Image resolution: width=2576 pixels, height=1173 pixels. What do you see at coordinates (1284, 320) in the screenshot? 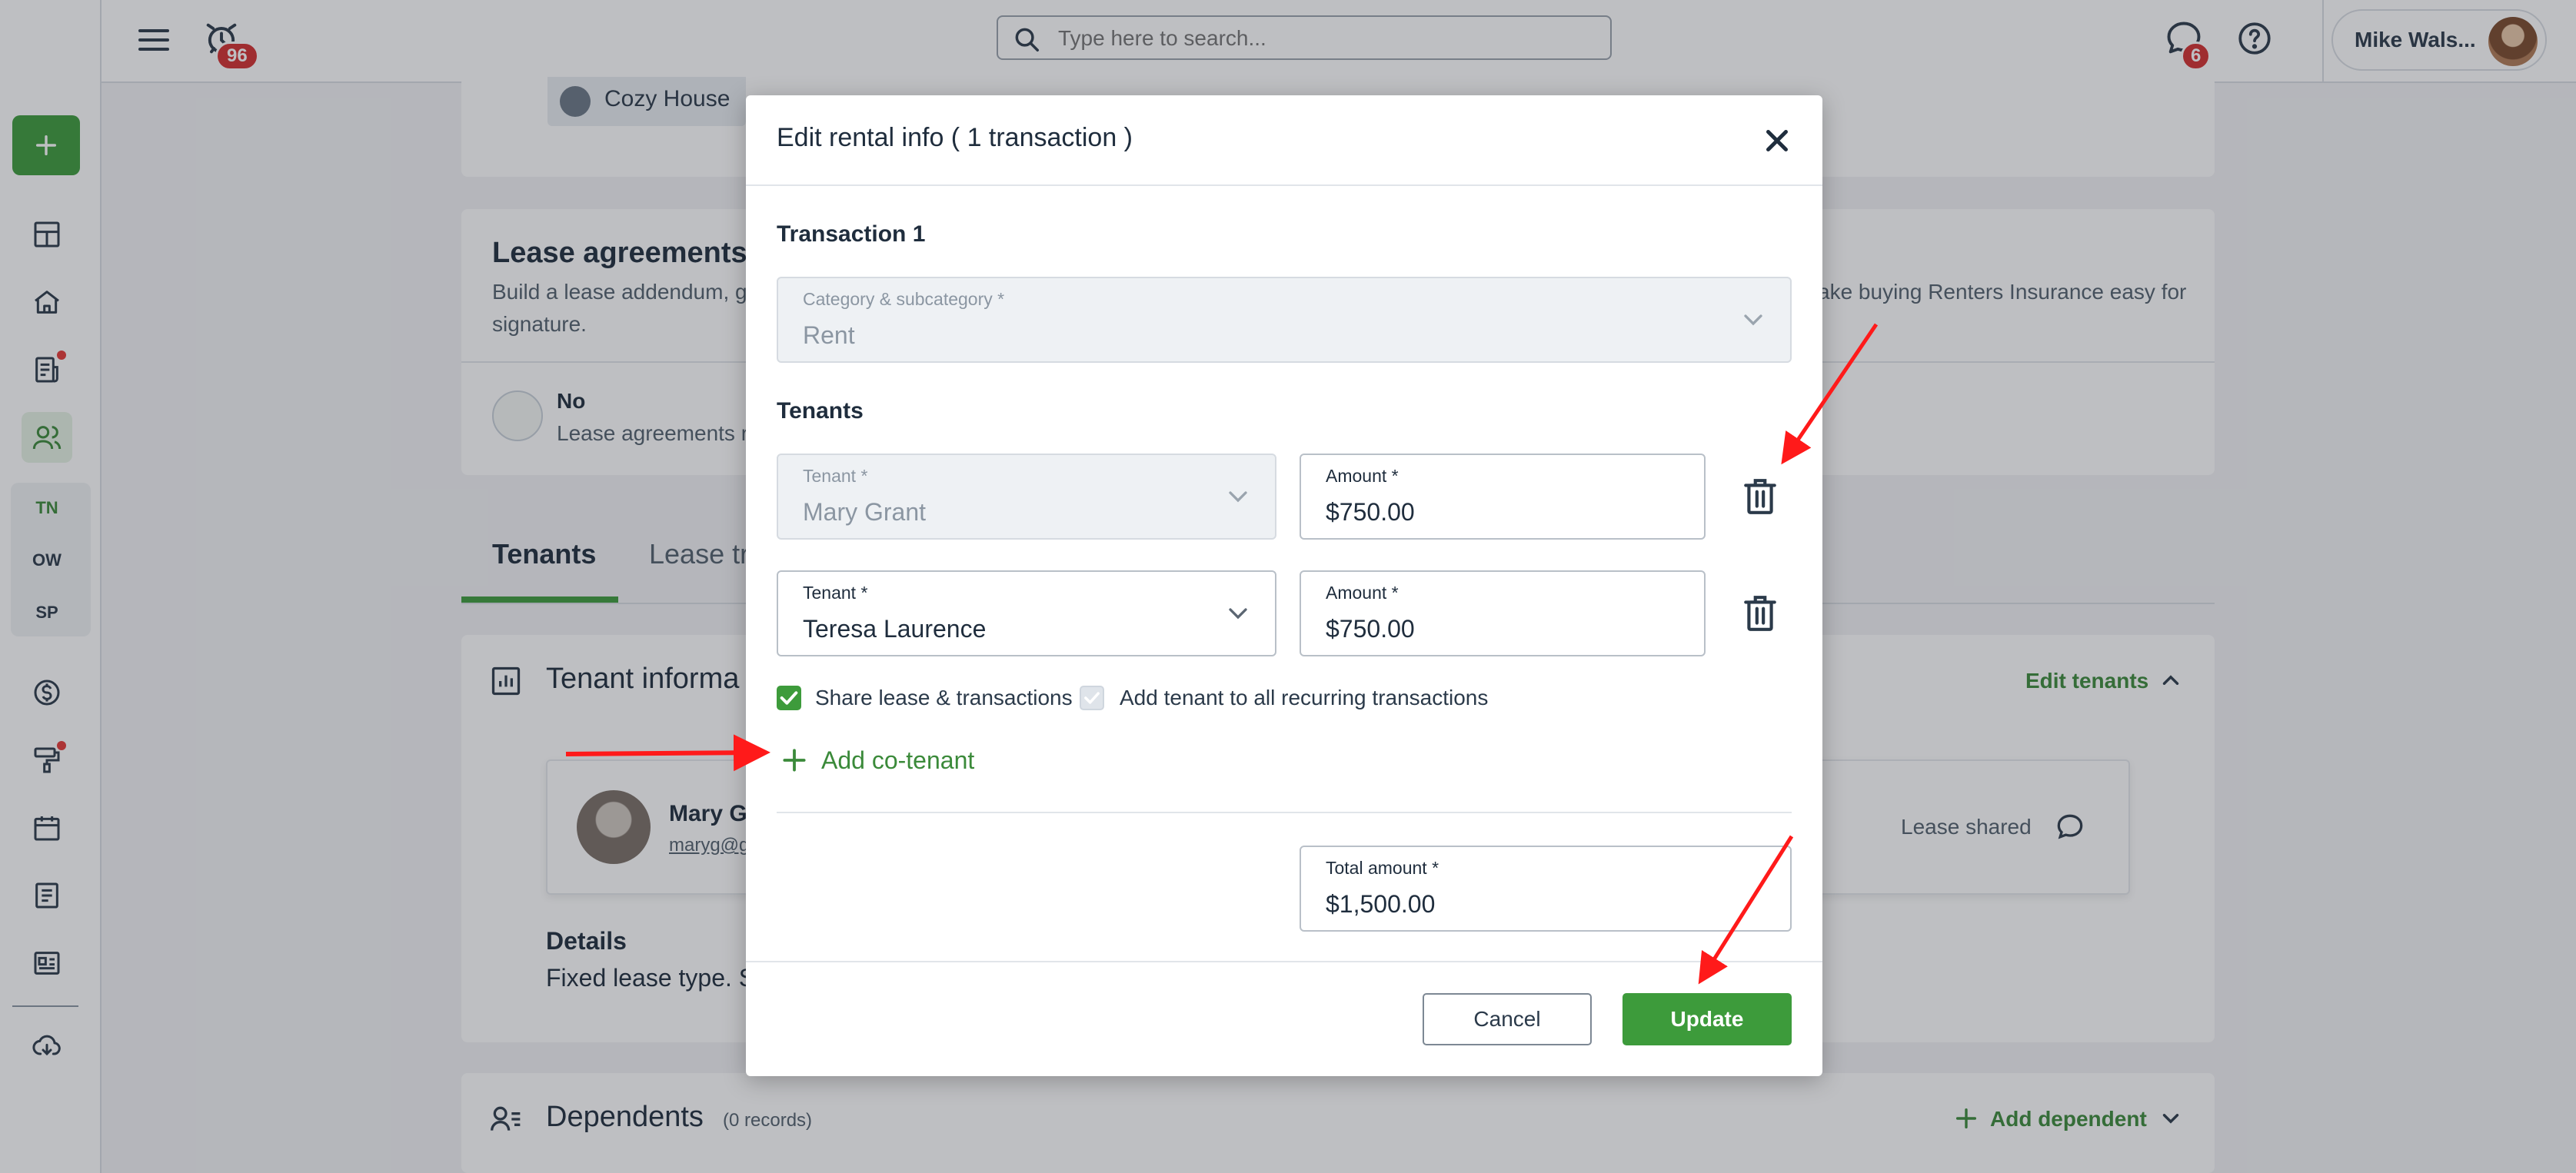
I see `category-select: Category & subcategory * Rent` at bounding box center [1284, 320].